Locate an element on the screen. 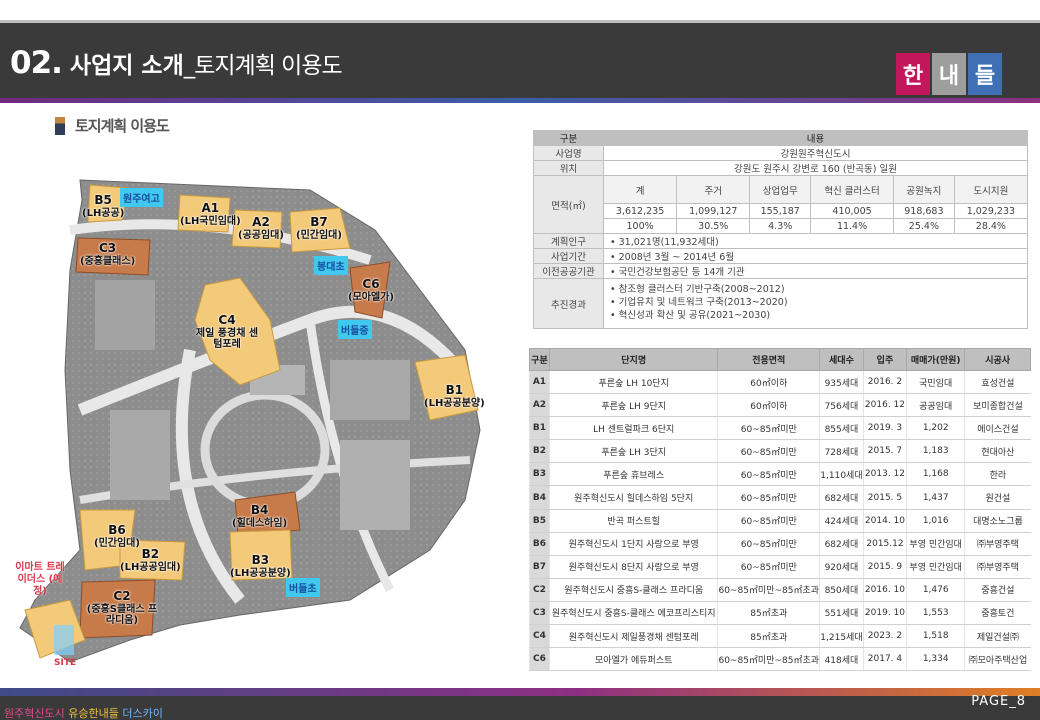 The width and height of the screenshot is (1040, 720). cell-code: C3 is located at coordinates (539, 613).